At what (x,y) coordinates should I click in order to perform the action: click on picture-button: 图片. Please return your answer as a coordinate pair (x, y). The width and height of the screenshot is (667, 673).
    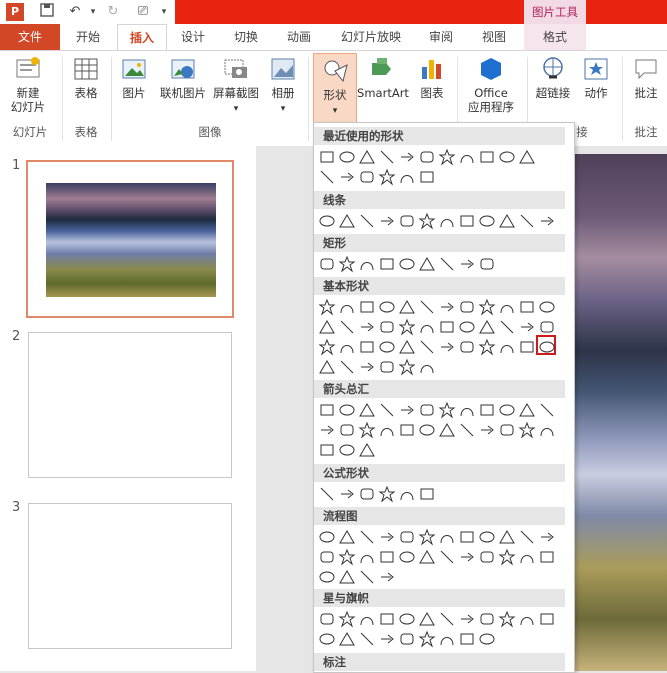
    Looking at the image, I should click on (134, 77).